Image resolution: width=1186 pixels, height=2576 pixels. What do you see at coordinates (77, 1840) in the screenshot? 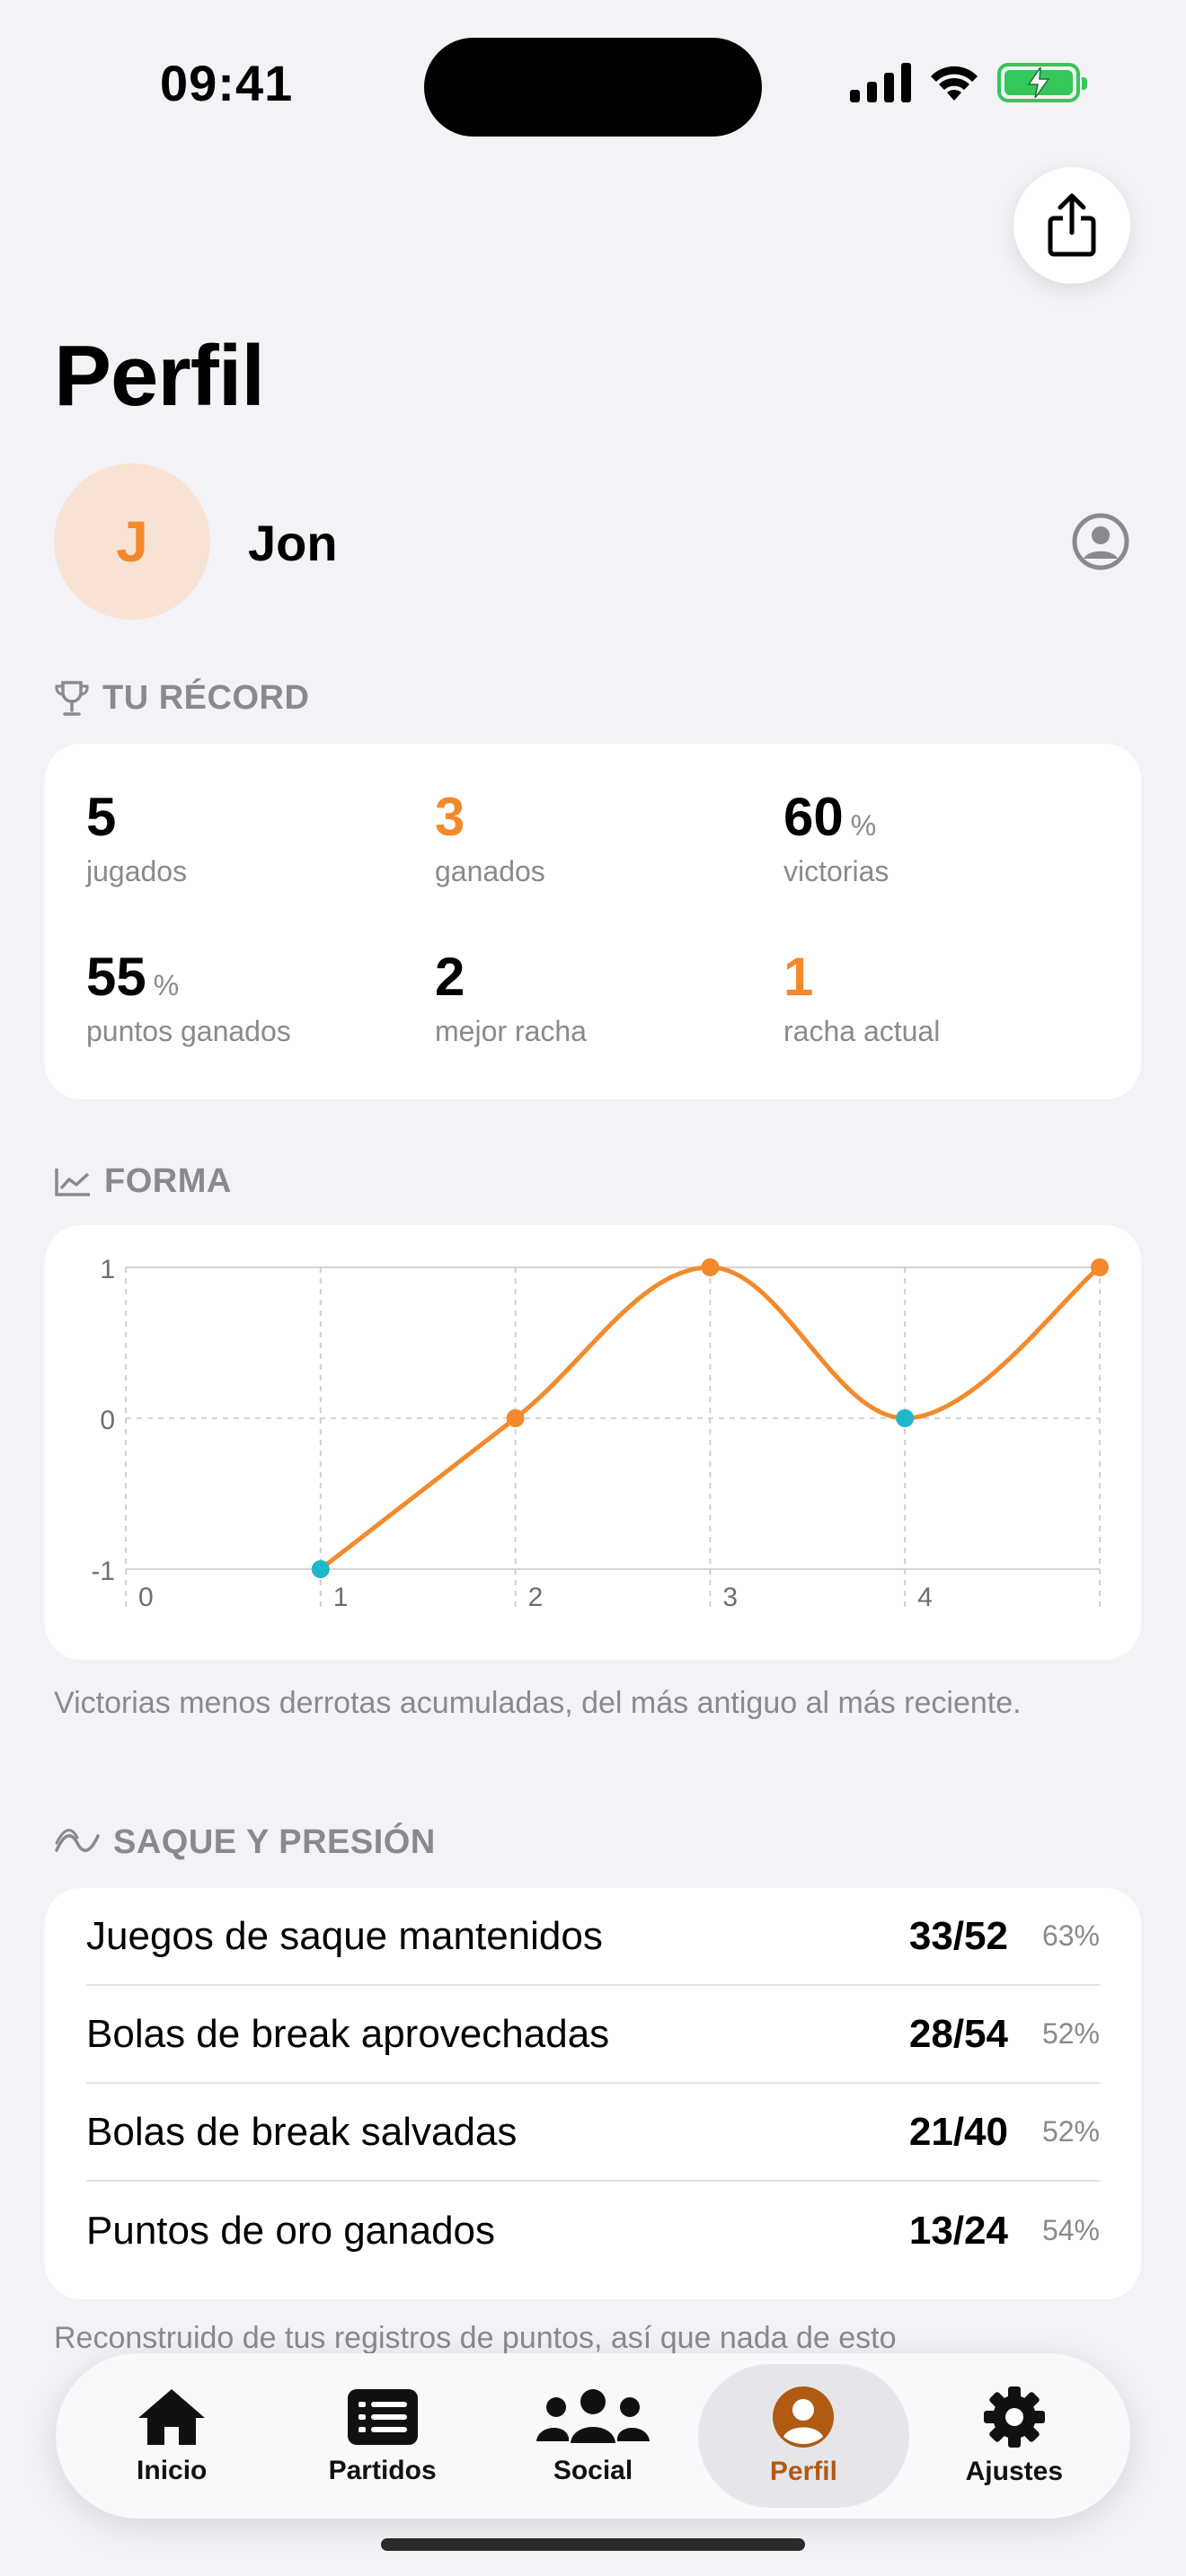
I see `wave-icon` at bounding box center [77, 1840].